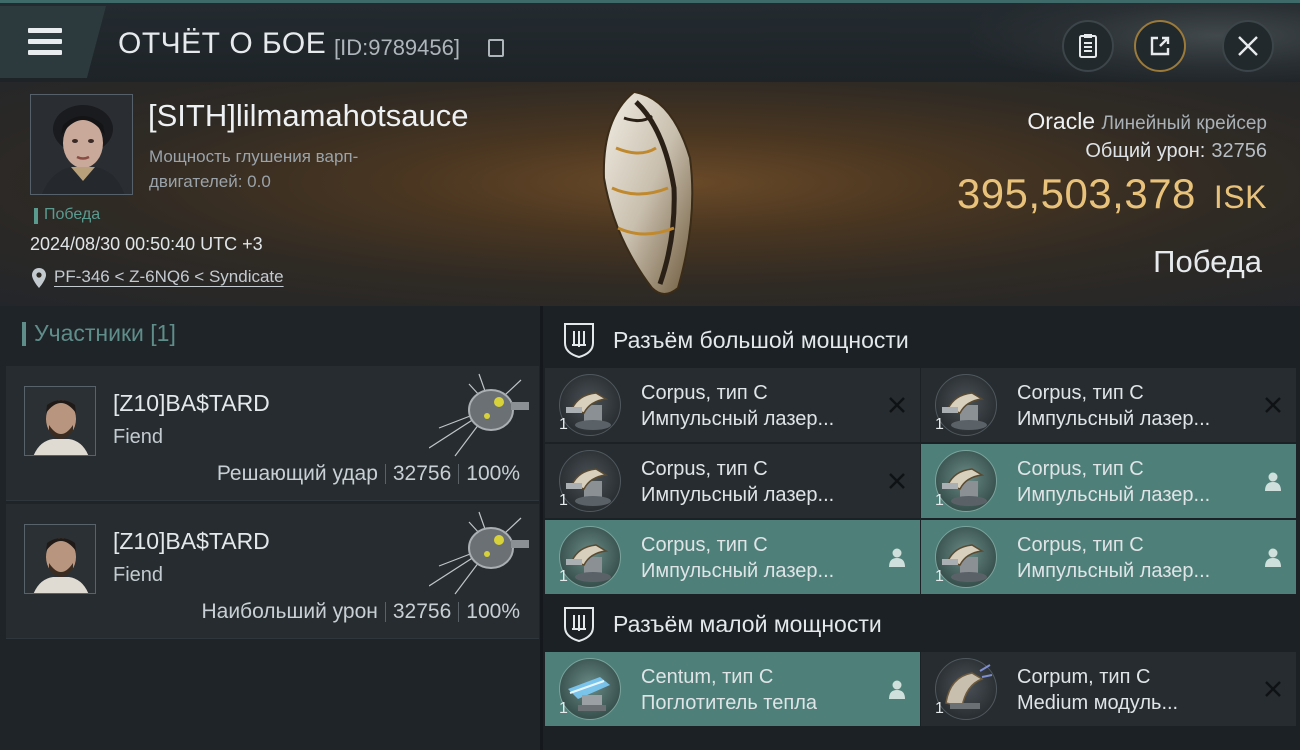 The image size is (1300, 750). I want to click on battle-result: Победа, so click(1207, 261).